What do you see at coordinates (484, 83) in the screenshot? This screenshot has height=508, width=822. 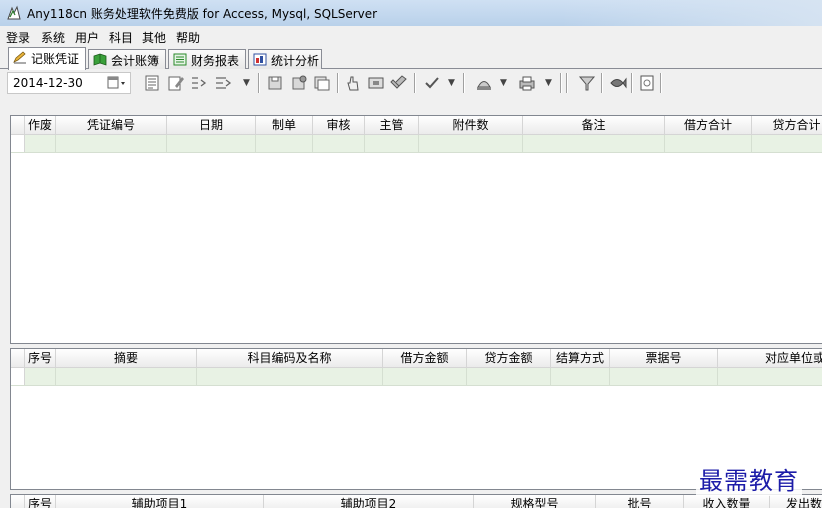 I see `stamp-icon` at bounding box center [484, 83].